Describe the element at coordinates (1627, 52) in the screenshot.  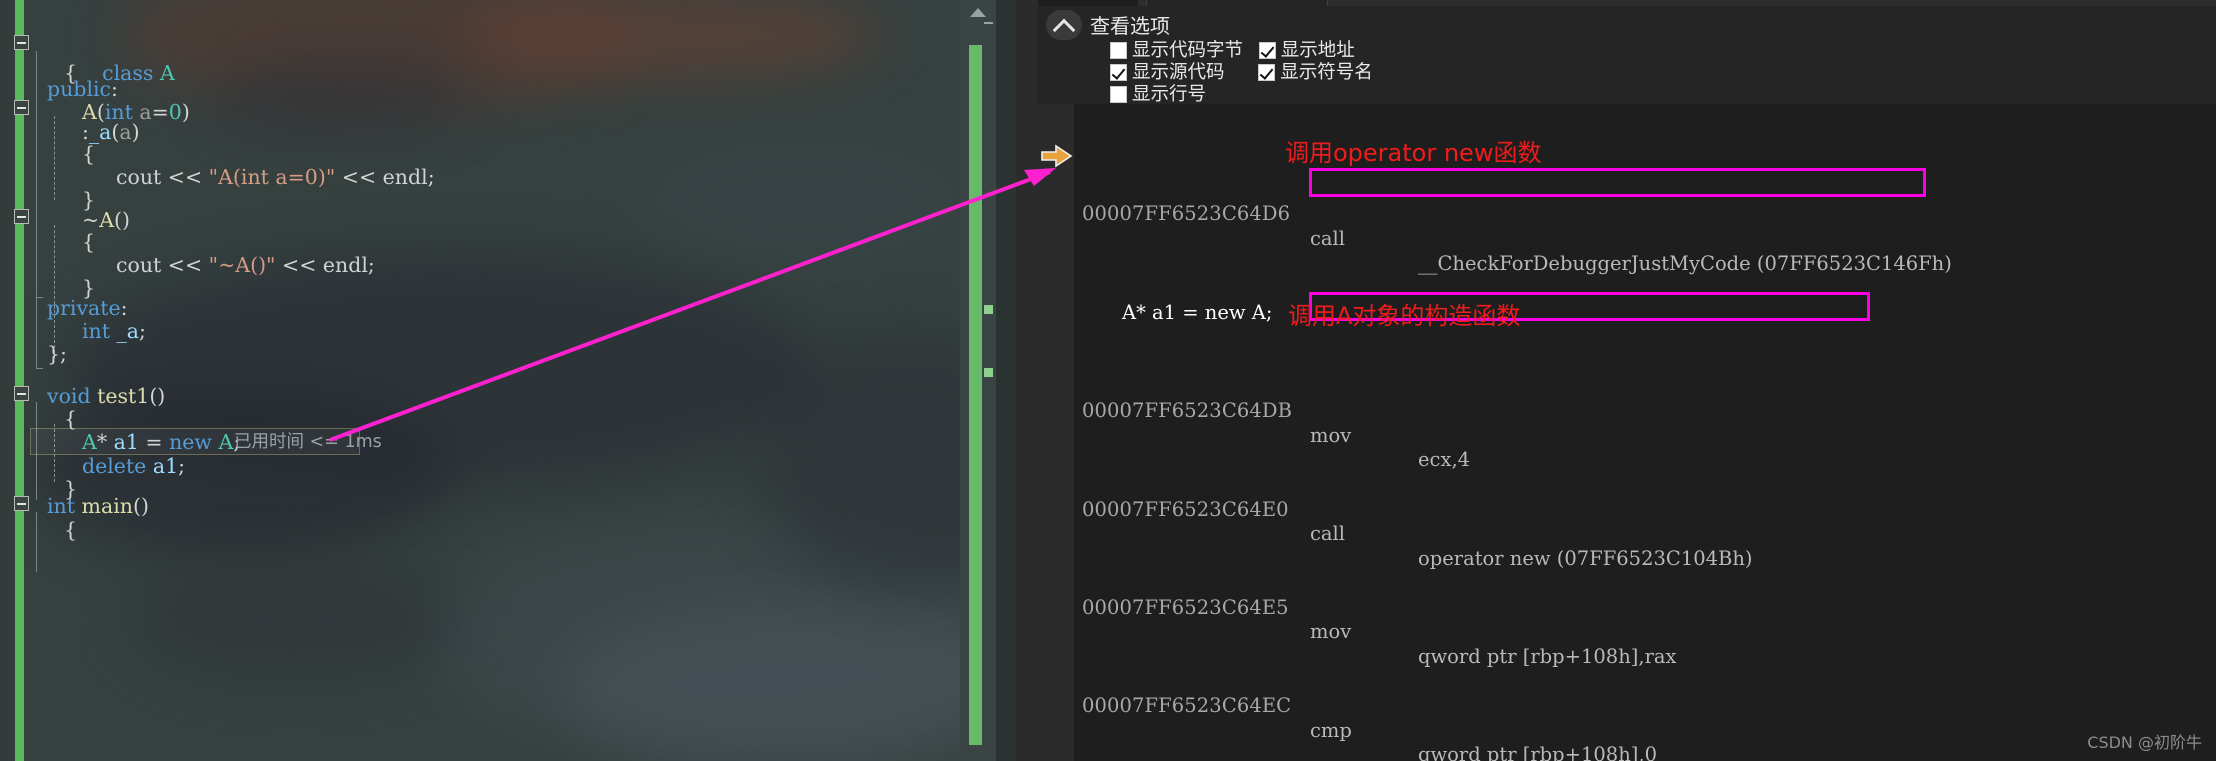
I see `view-options-header: 查看选项 显示代码字节 显示地址 显示源代码 显示符号名 显示行号` at that location.